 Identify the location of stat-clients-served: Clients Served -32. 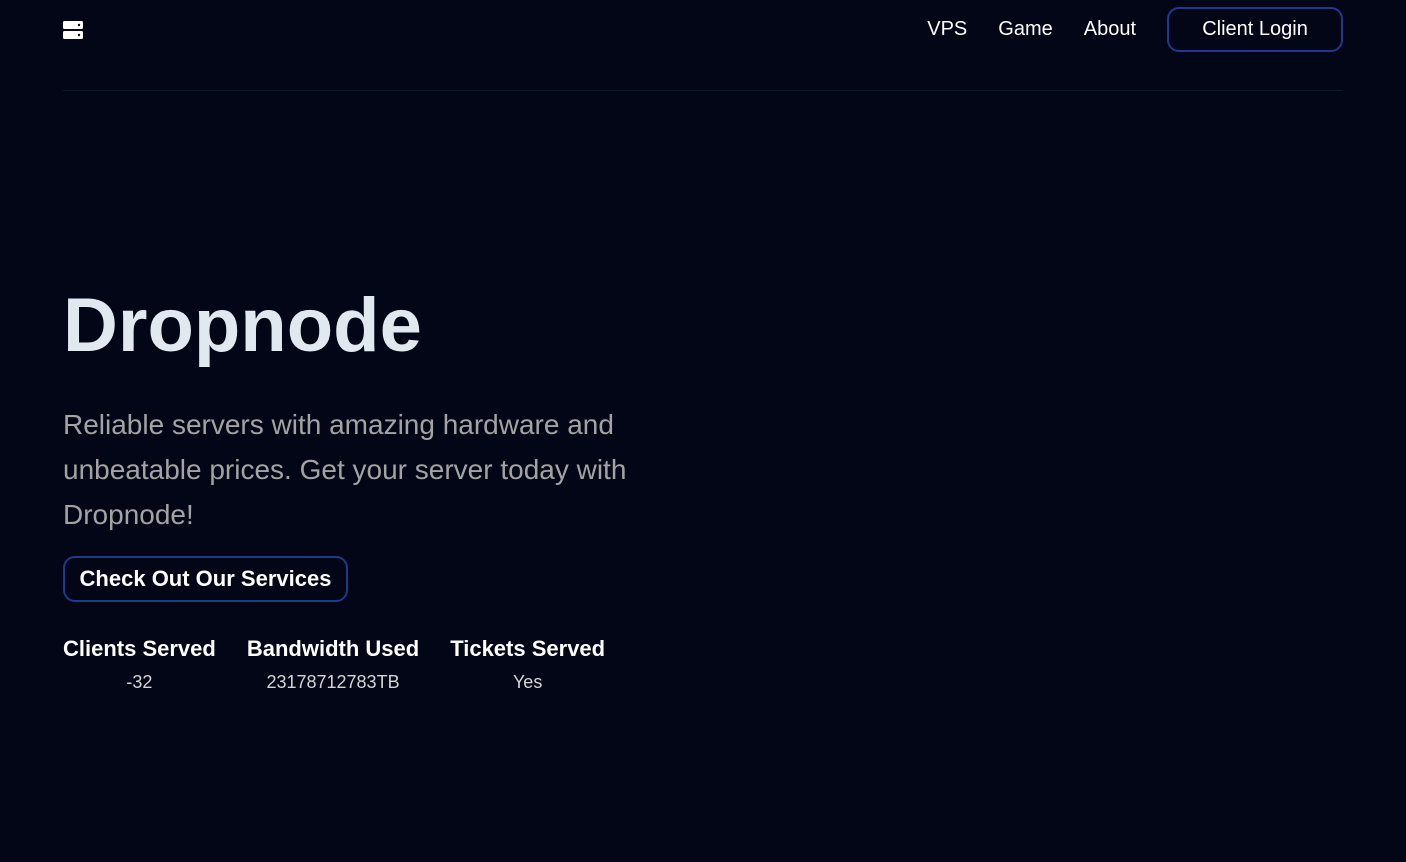
(139, 667).